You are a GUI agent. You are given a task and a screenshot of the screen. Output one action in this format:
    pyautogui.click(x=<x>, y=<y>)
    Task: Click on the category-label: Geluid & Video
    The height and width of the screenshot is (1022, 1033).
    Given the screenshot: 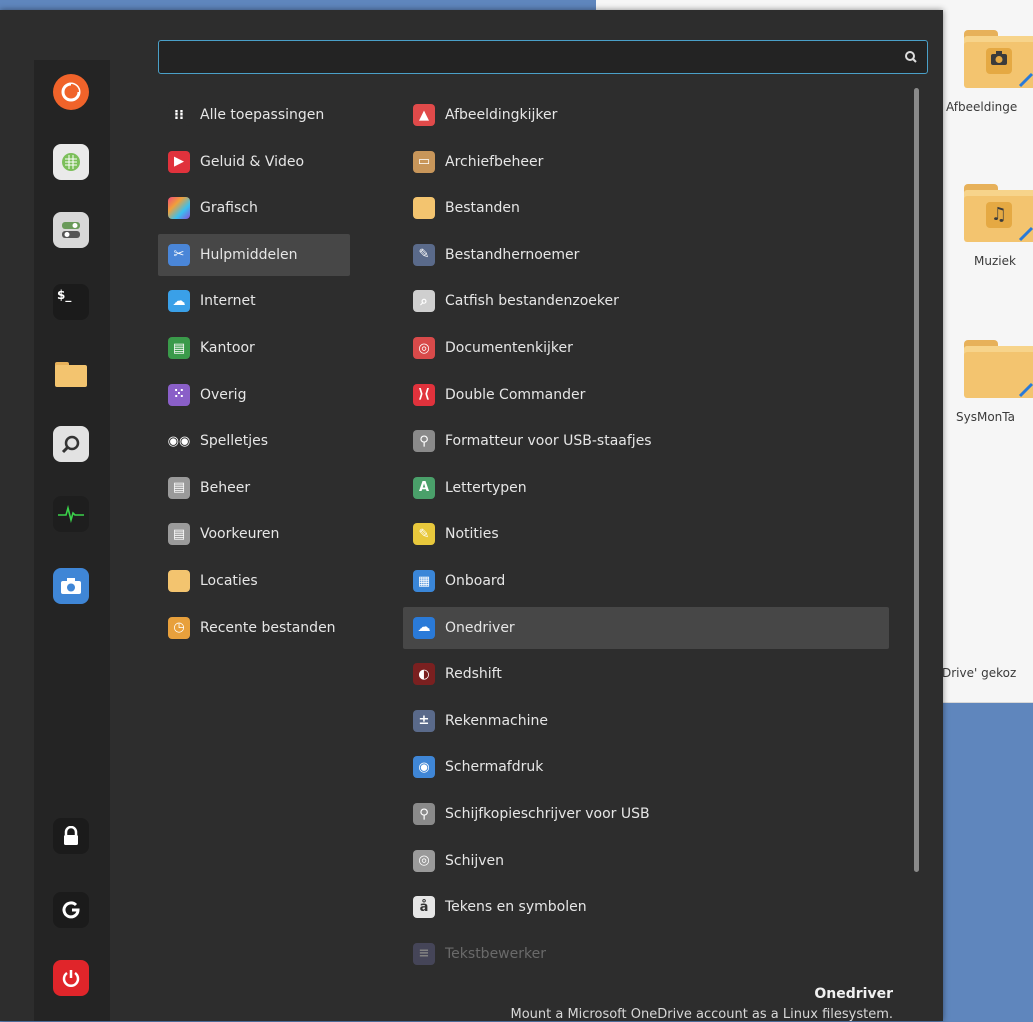 What is the action you would take?
    pyautogui.click(x=252, y=161)
    